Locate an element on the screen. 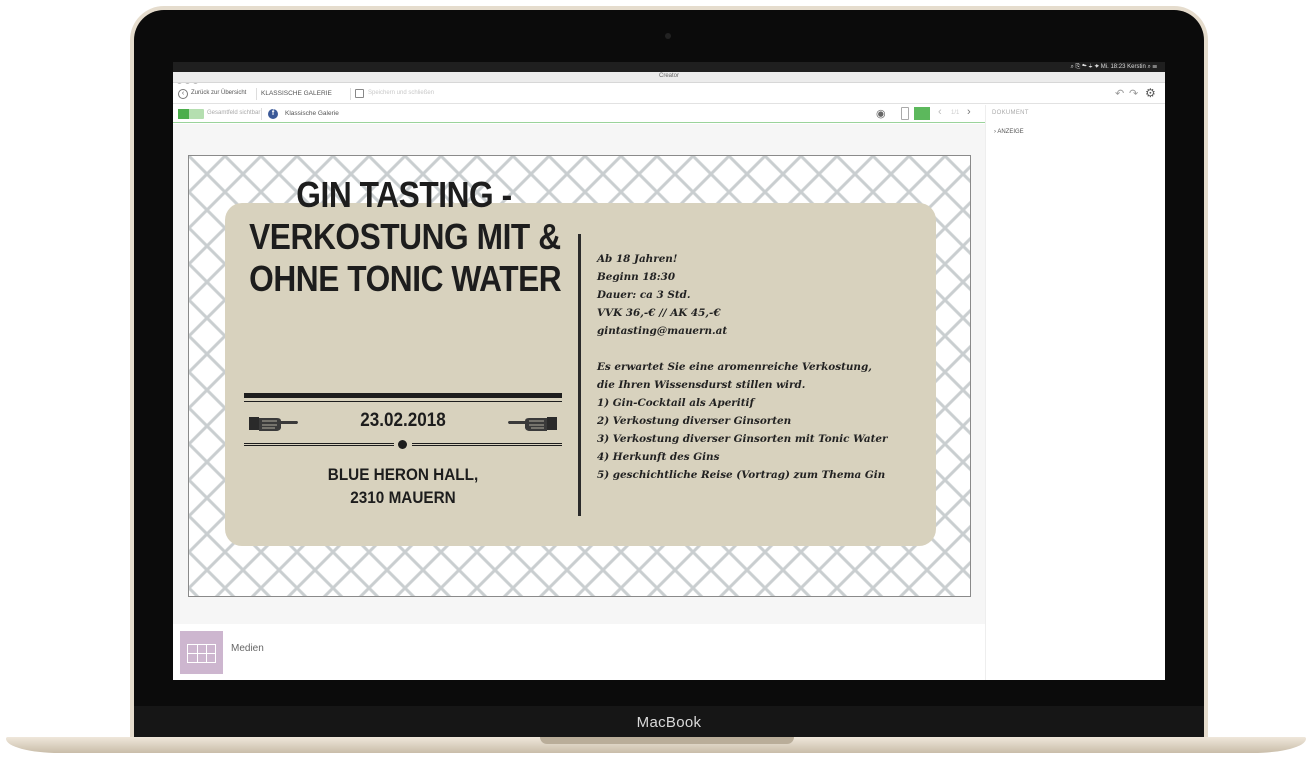 This screenshot has height=766, width=1312. info-line: VVK 36,-€ // AK 45,-€ is located at coordinates (659, 313).